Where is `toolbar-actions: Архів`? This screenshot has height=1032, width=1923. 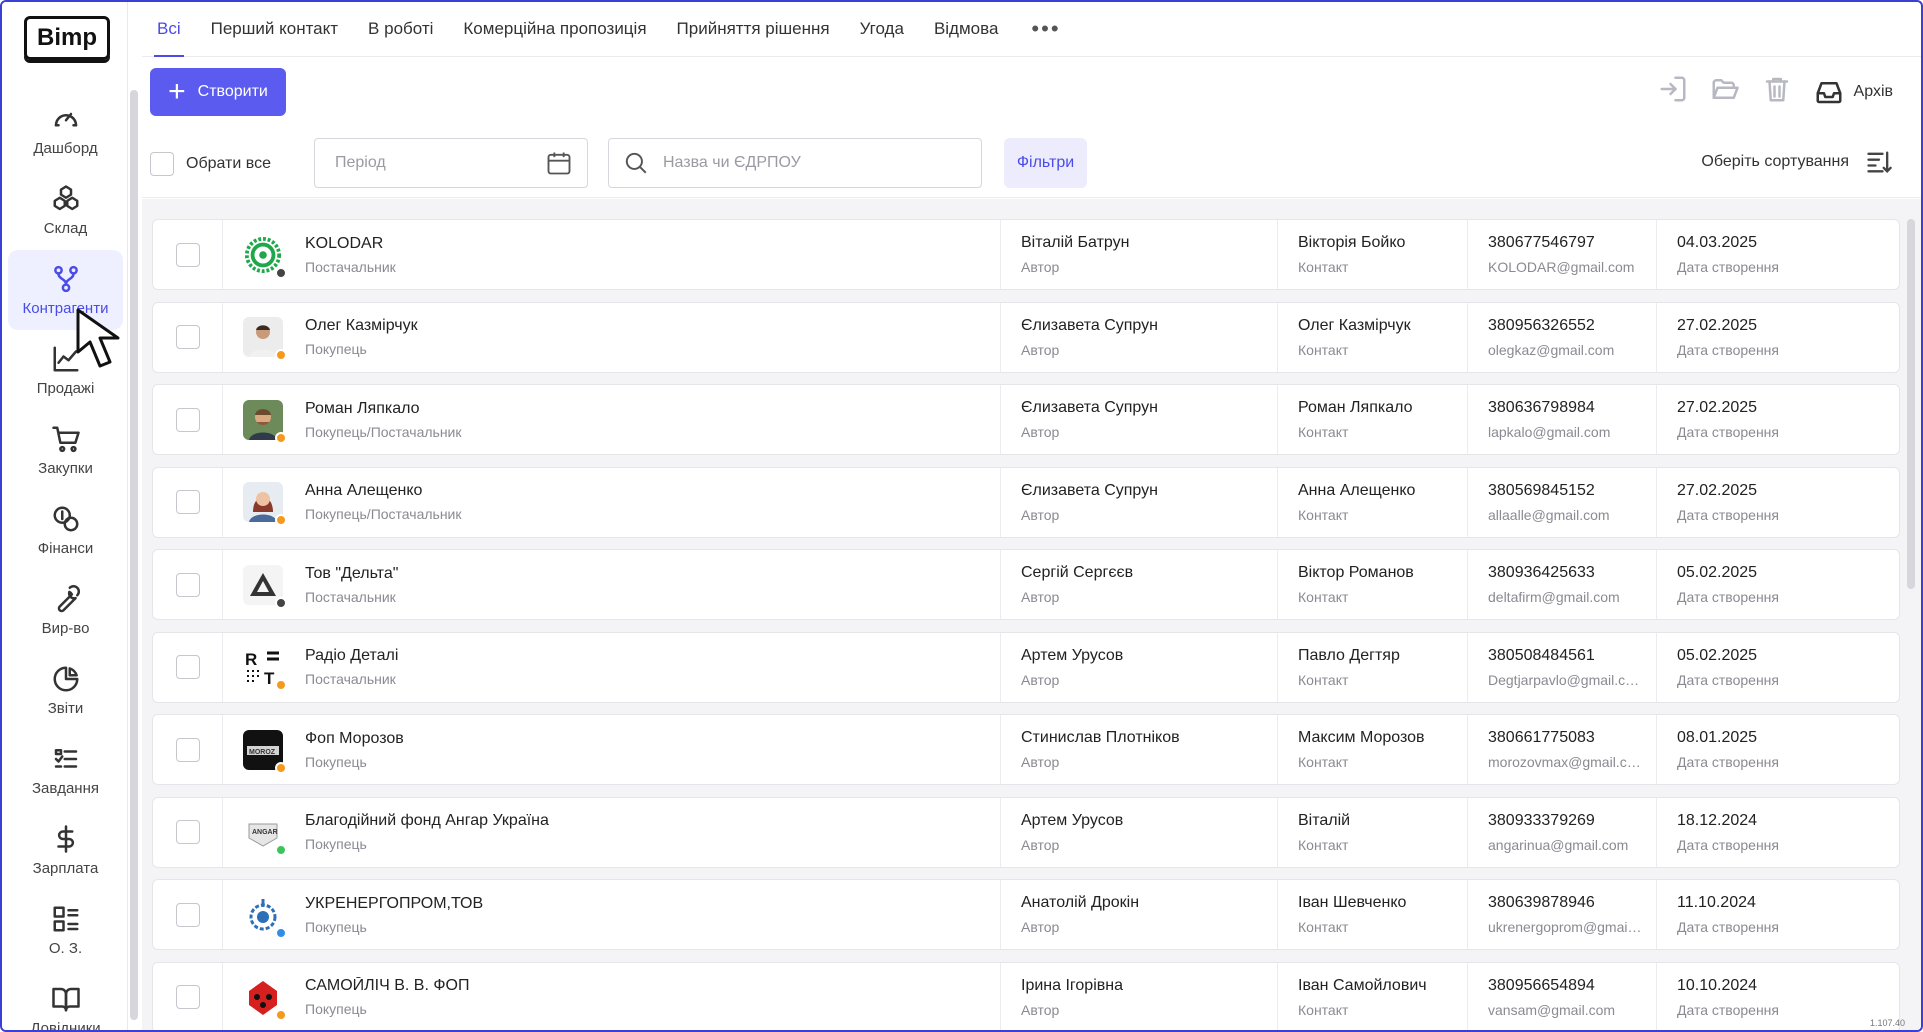 toolbar-actions: Архів is located at coordinates (1775, 91).